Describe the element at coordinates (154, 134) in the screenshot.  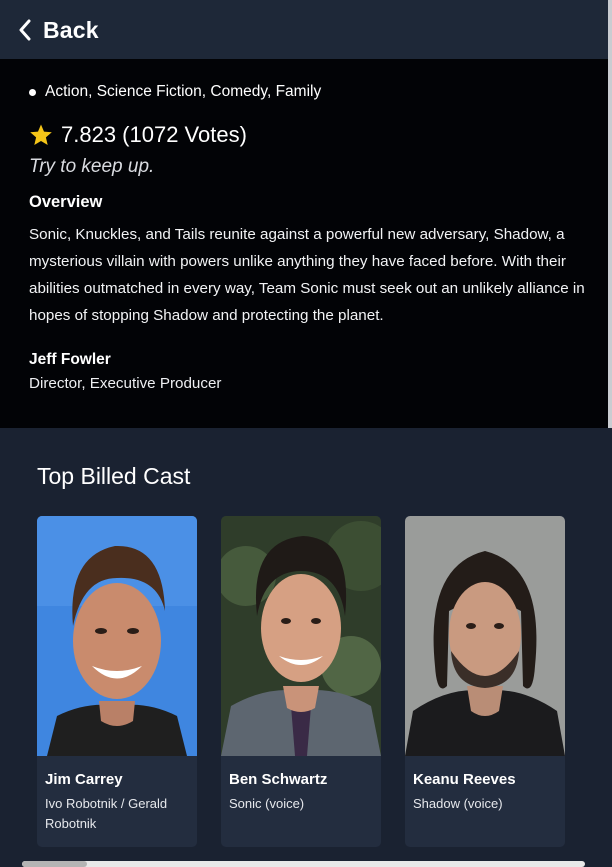
I see `rating-text: 7.823 (1072 Votes)` at that location.